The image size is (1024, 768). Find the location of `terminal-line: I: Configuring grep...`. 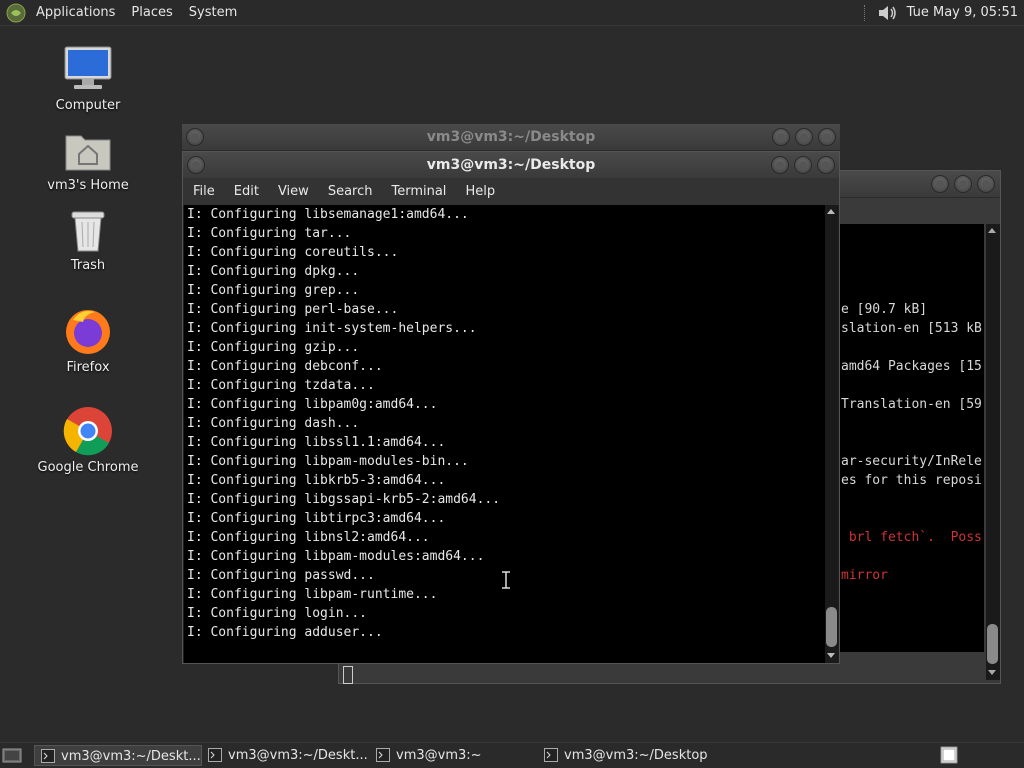

terminal-line: I: Configuring grep... is located at coordinates (273, 290).